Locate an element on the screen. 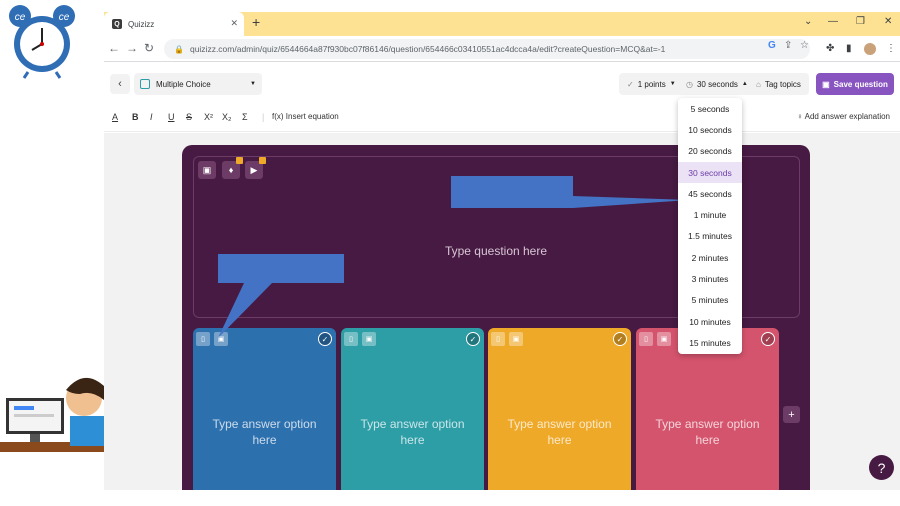  time-option: 2 minutes is located at coordinates (710, 257).